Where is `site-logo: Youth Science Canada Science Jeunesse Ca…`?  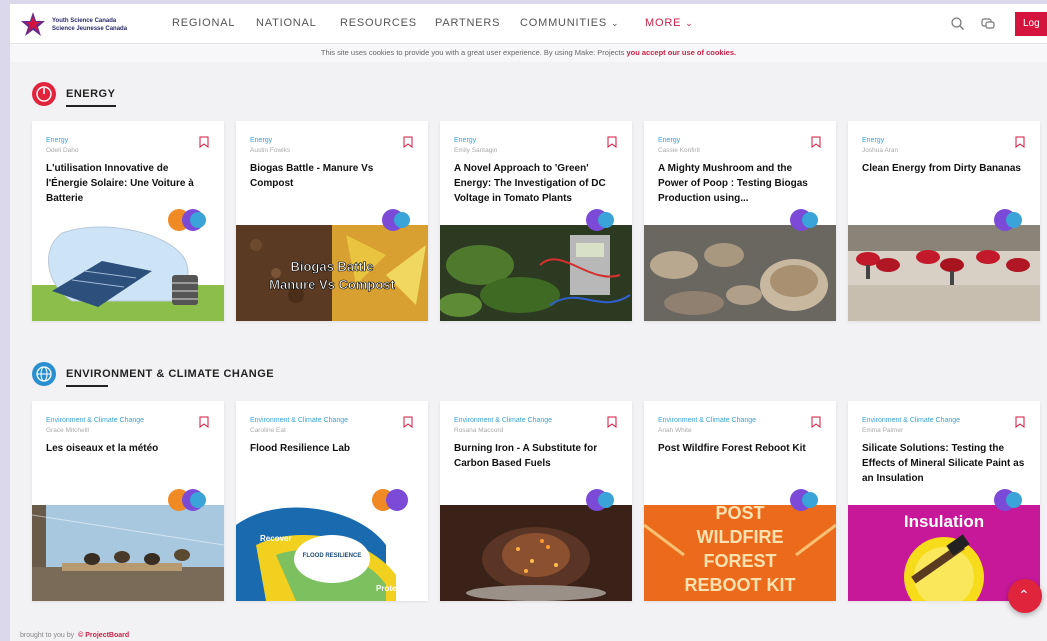
site-logo: Youth Science Canada Science Jeunesse Ca… is located at coordinates (73, 25).